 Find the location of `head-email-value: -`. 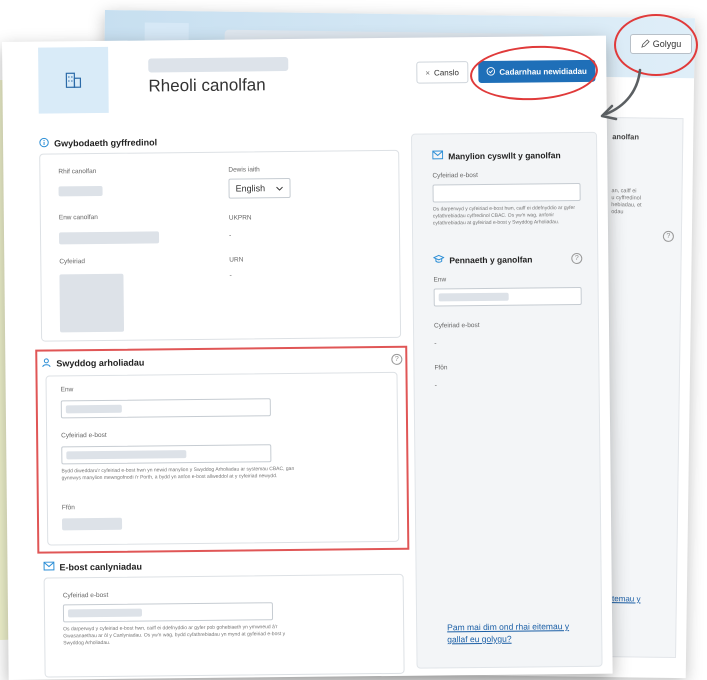

head-email-value: - is located at coordinates (435, 344).